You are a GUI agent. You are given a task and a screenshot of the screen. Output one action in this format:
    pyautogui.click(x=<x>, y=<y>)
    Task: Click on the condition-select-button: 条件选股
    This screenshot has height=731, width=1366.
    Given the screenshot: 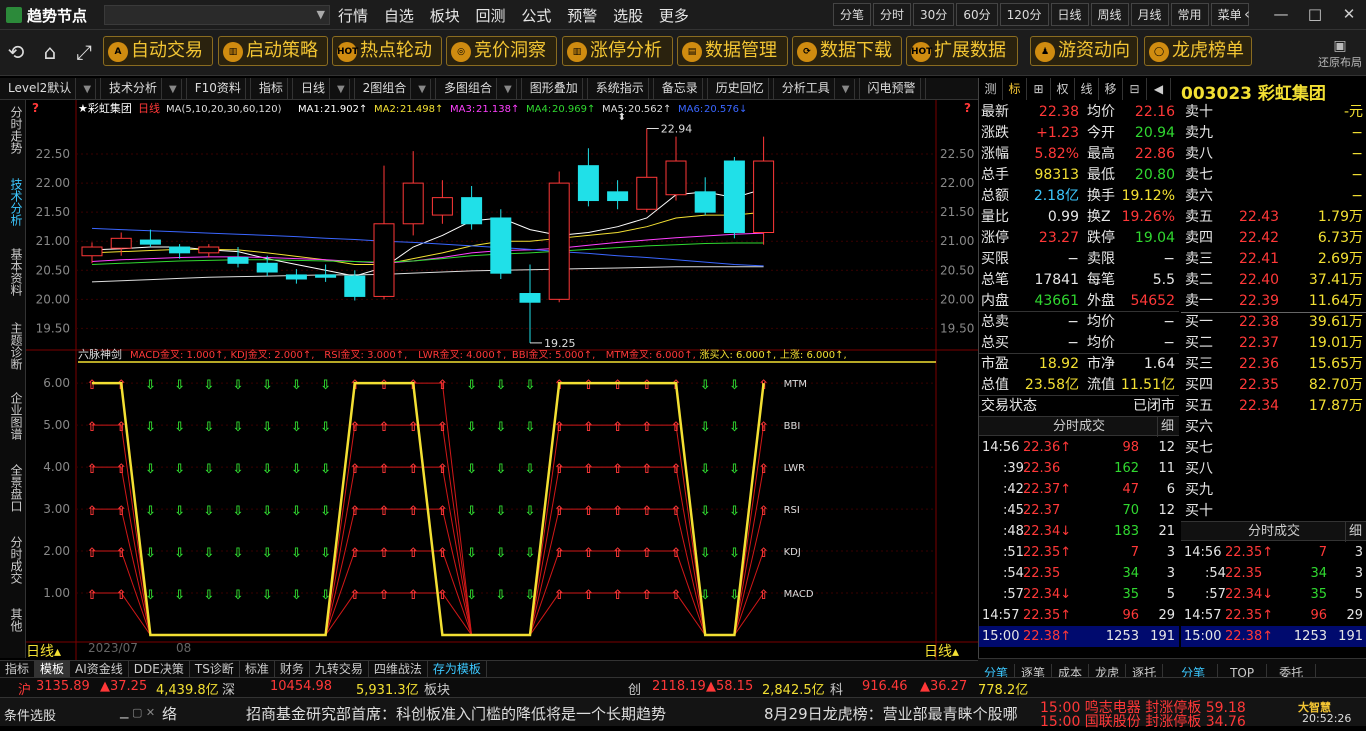 What is the action you would take?
    pyautogui.click(x=30, y=714)
    